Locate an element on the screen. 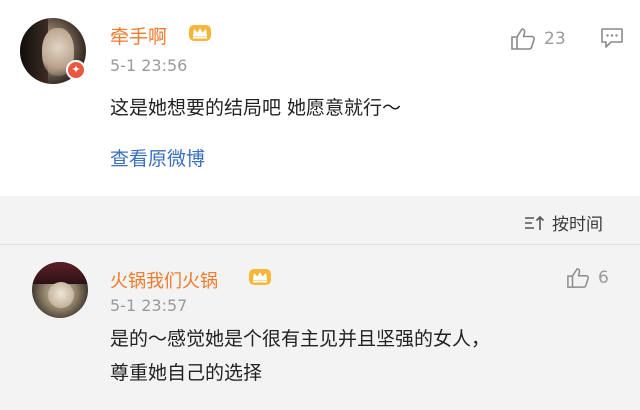 Image resolution: width=640 pixels, height=410 pixels. comment-text-line: 尊重她自己的选择 is located at coordinates (186, 373).